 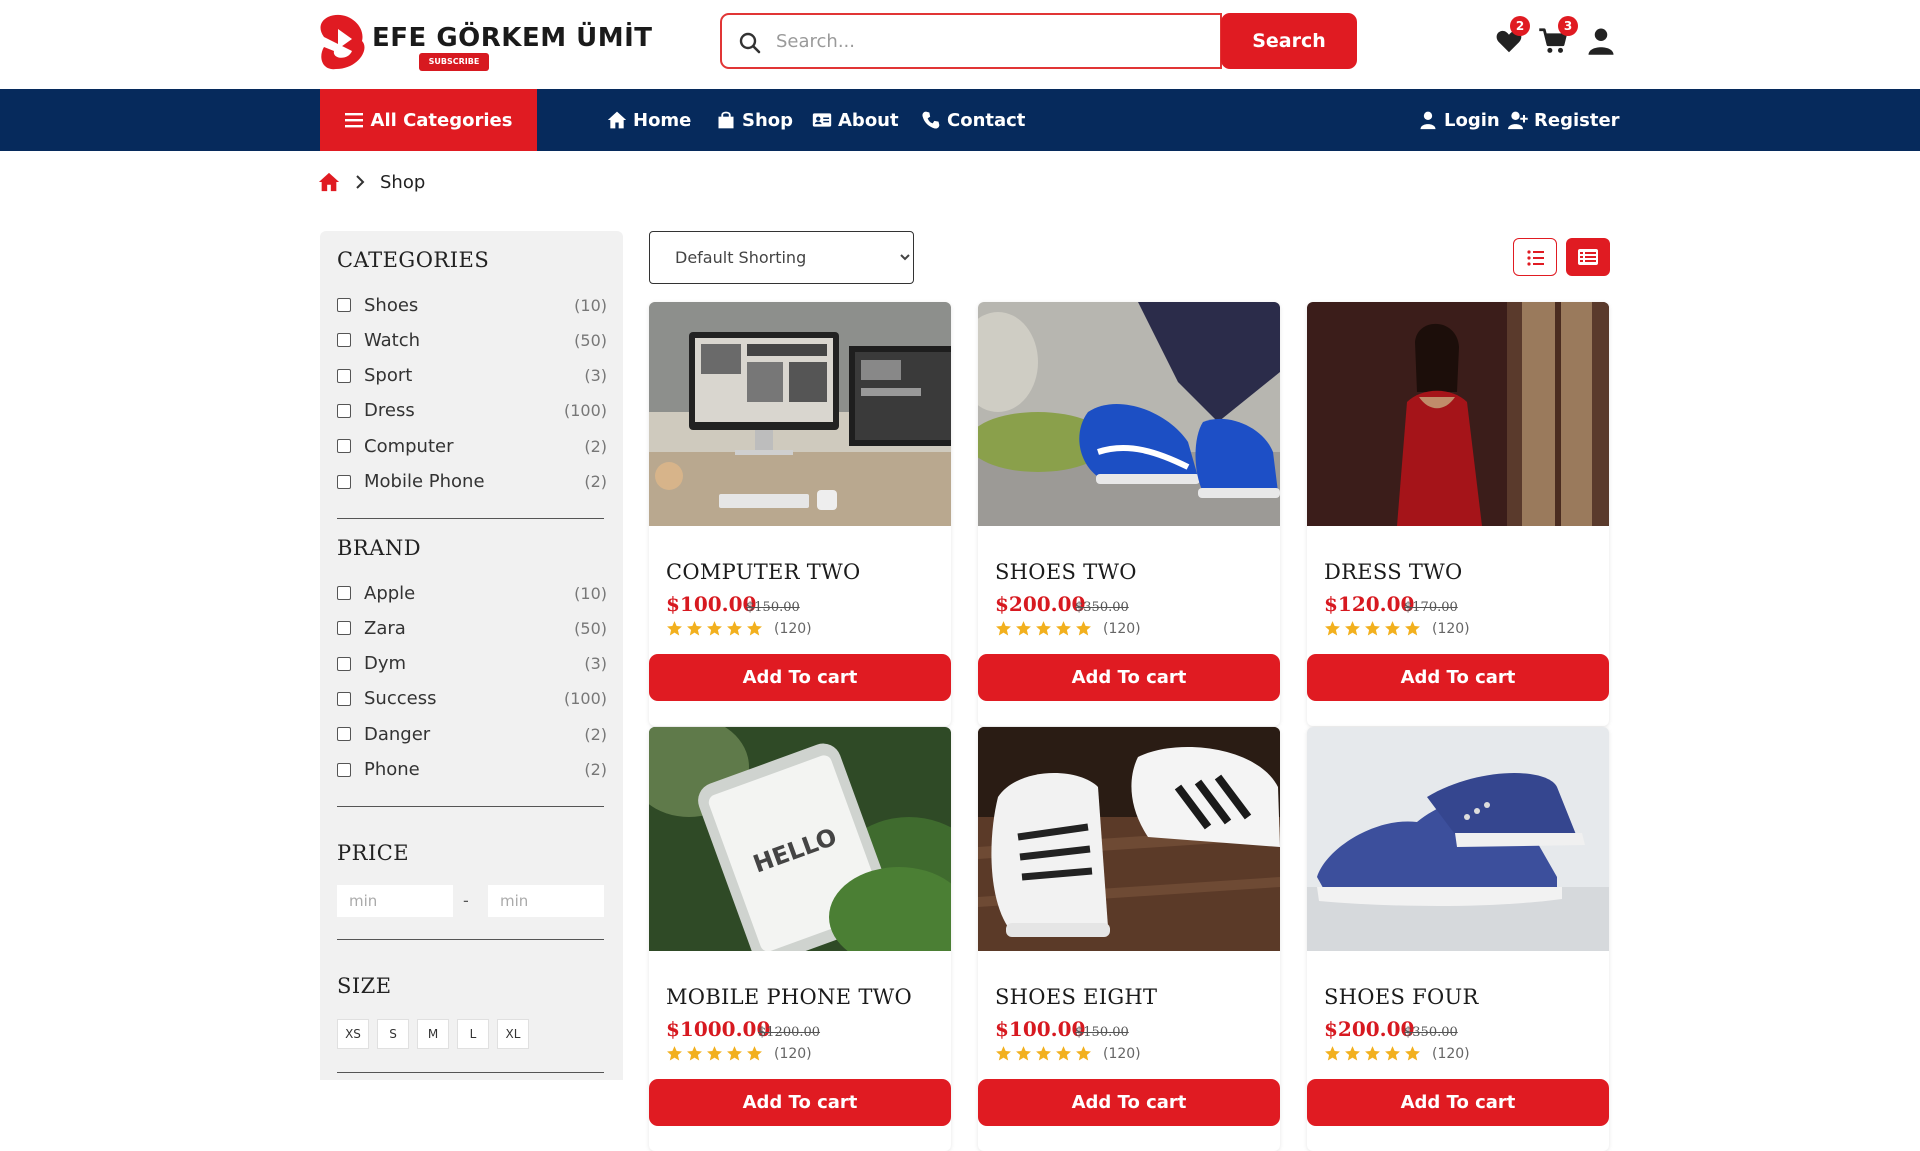 I want to click on filter-option: Phone (2), so click(x=472, y=770).